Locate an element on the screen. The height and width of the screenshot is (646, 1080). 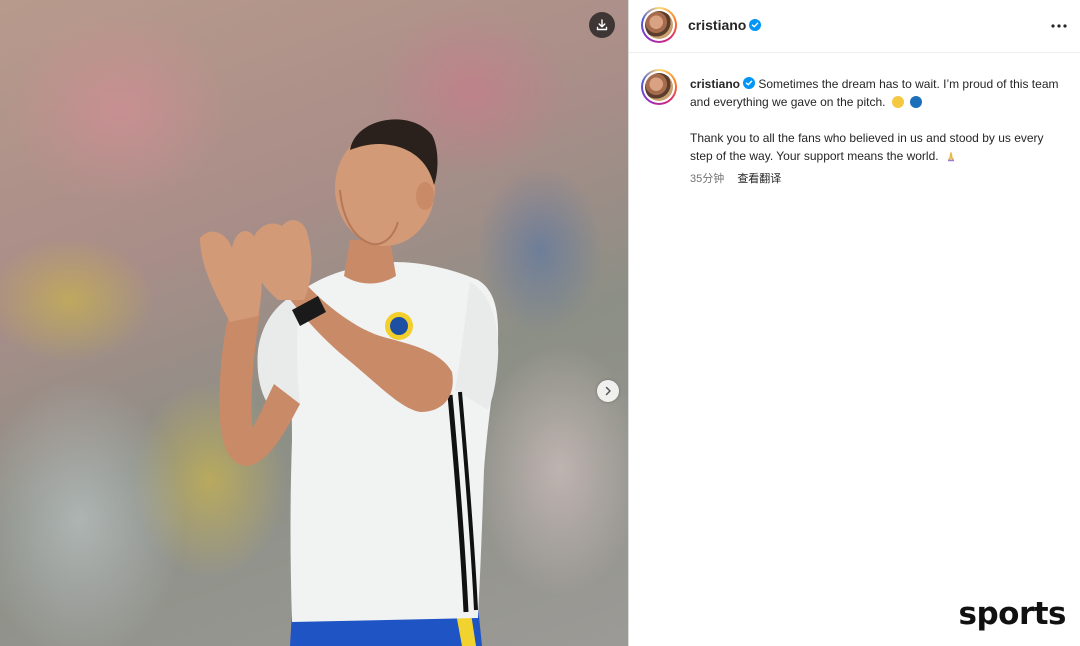
download-icon is located at coordinates (602, 25).